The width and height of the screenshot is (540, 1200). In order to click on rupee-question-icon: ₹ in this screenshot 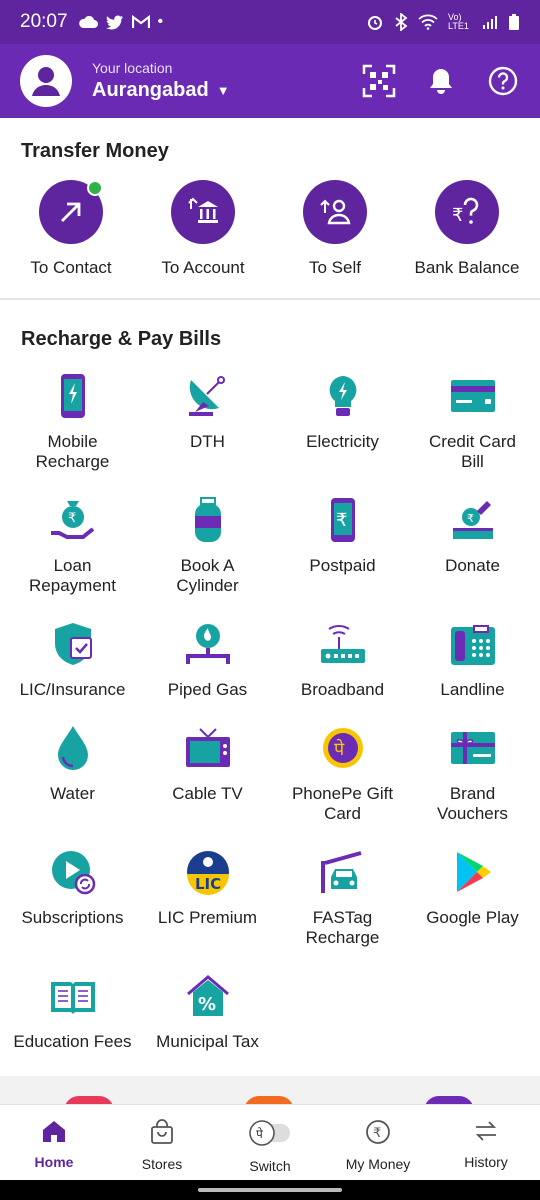, I will do `click(465, 211)`.